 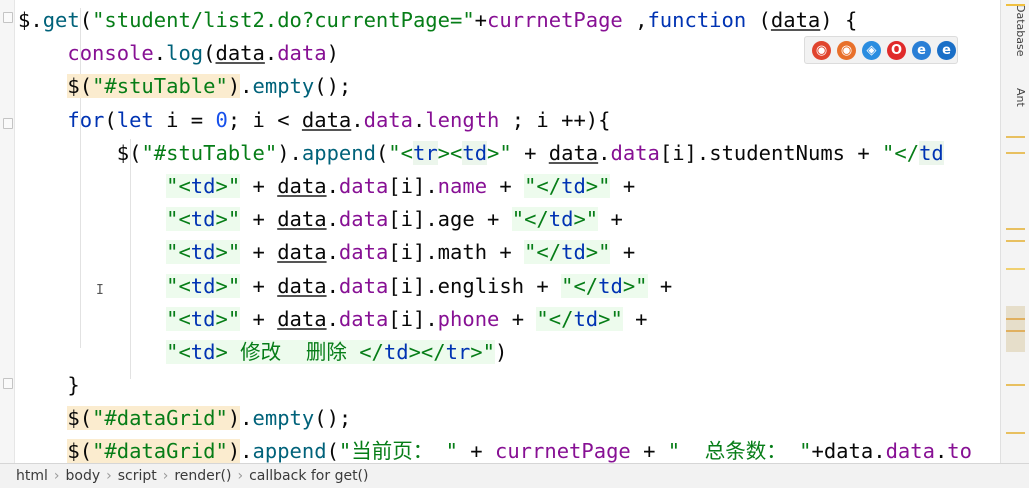 What do you see at coordinates (509, 352) in the screenshot?
I see `code-line: "<td> 修改 删除 </td></tr>")` at bounding box center [509, 352].